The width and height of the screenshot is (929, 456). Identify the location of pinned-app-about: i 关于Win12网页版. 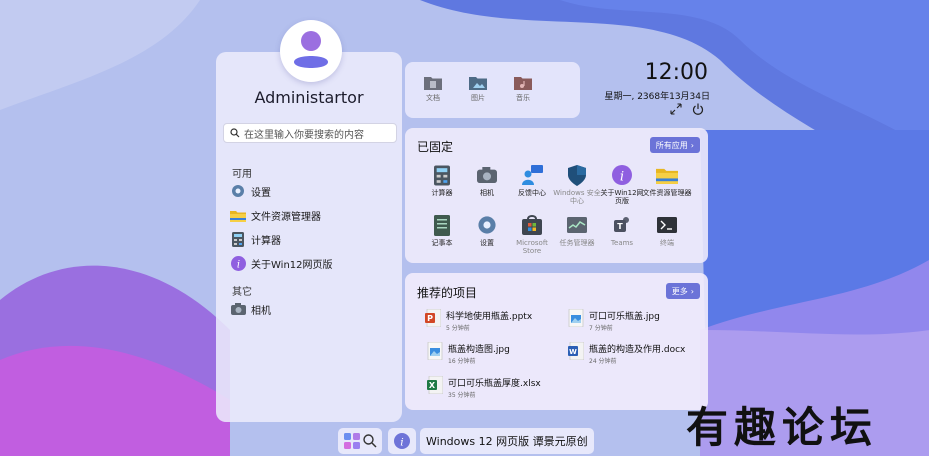
(622, 184).